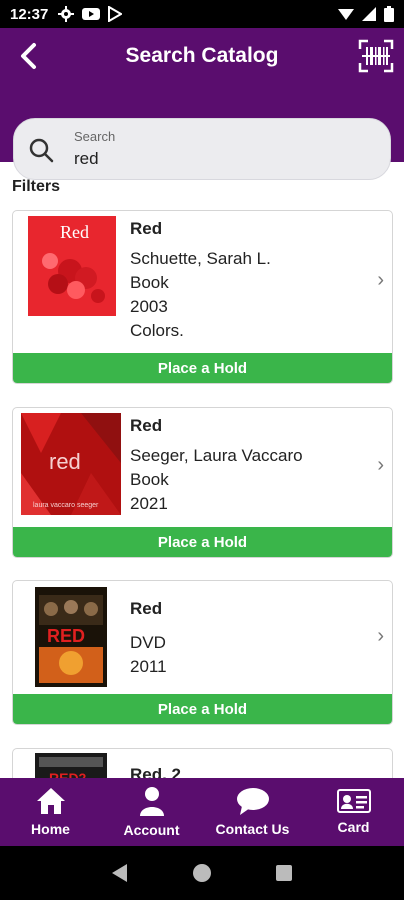 The height and width of the screenshot is (900, 404). What do you see at coordinates (65, 461) in the screenshot?
I see `cover-title: red` at bounding box center [65, 461].